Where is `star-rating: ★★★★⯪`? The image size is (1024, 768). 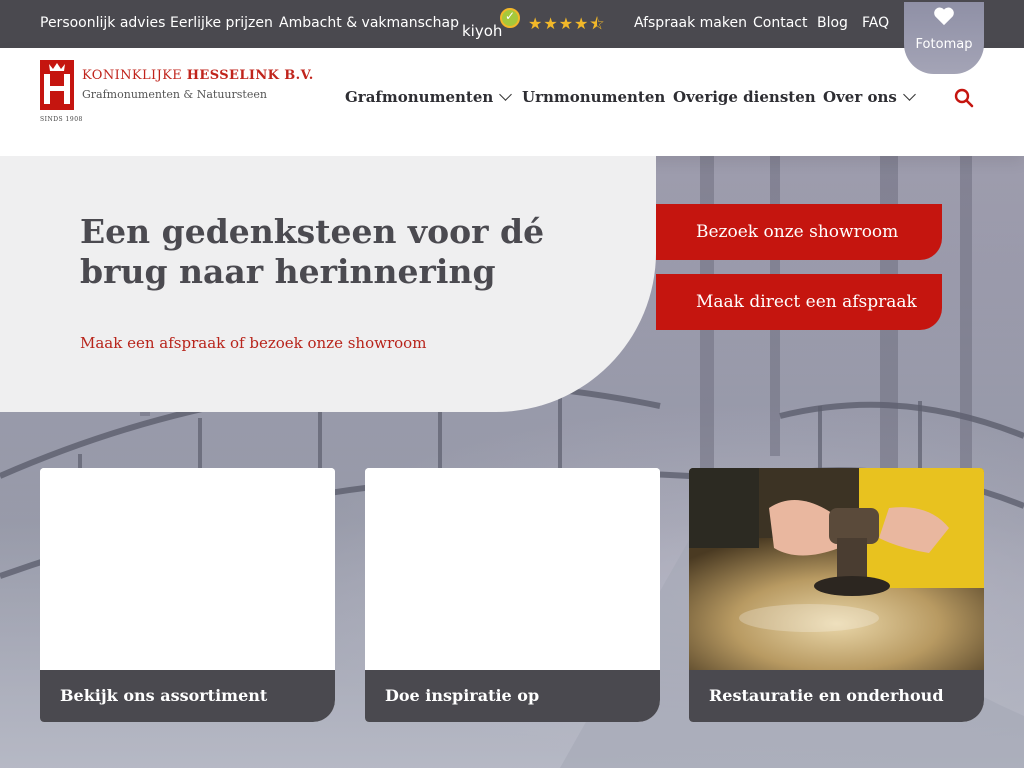
star-rating: ★★★★⯪ is located at coordinates (567, 23).